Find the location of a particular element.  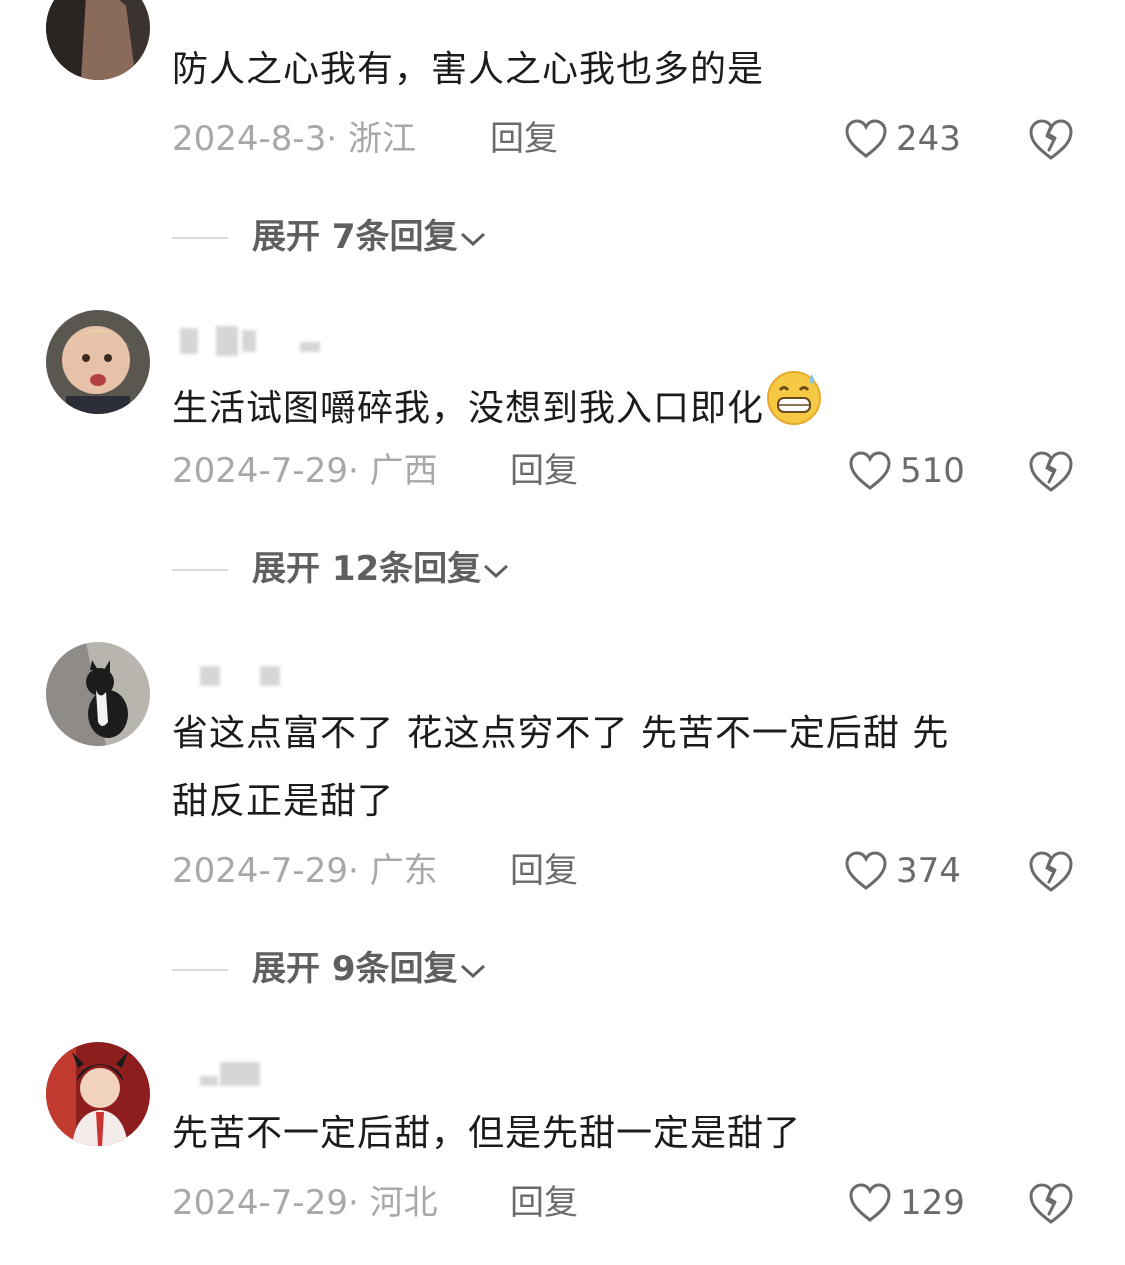

grinning-sweat-emoji is located at coordinates (794, 398).